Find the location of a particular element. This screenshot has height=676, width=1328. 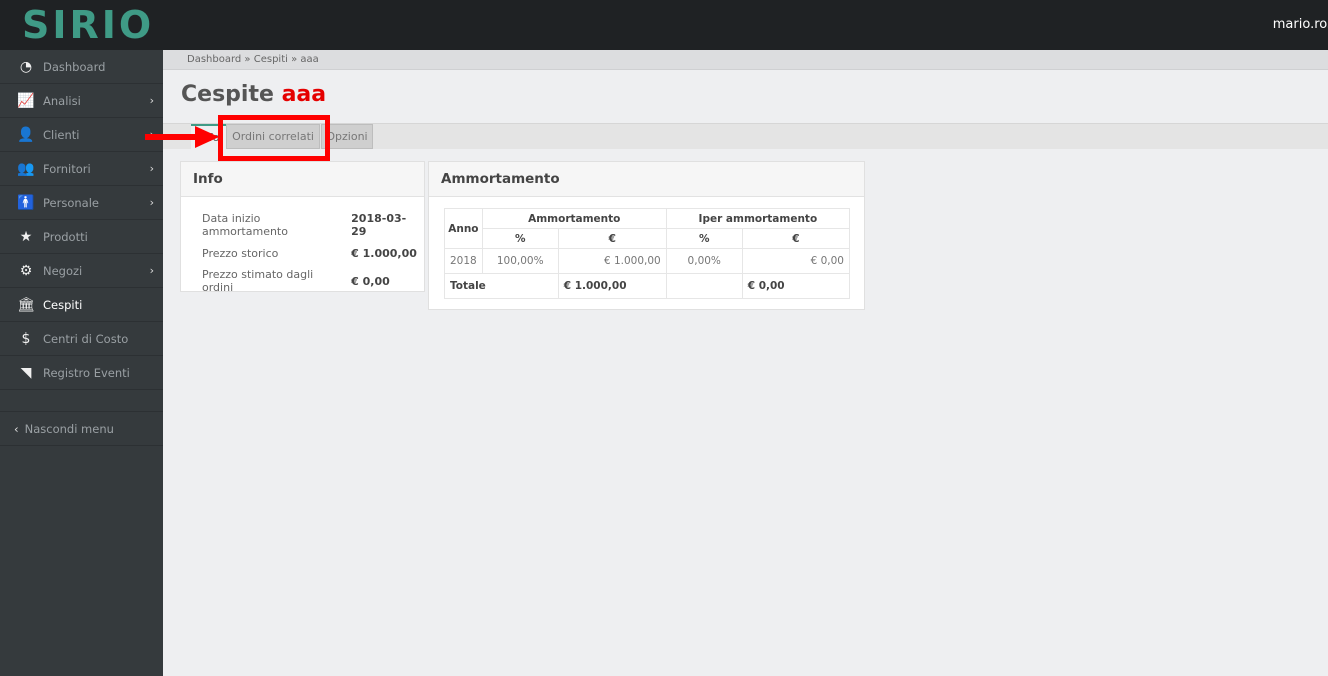

sidebar-item-fornitori: 👥 Fornitori › is located at coordinates (81, 169).